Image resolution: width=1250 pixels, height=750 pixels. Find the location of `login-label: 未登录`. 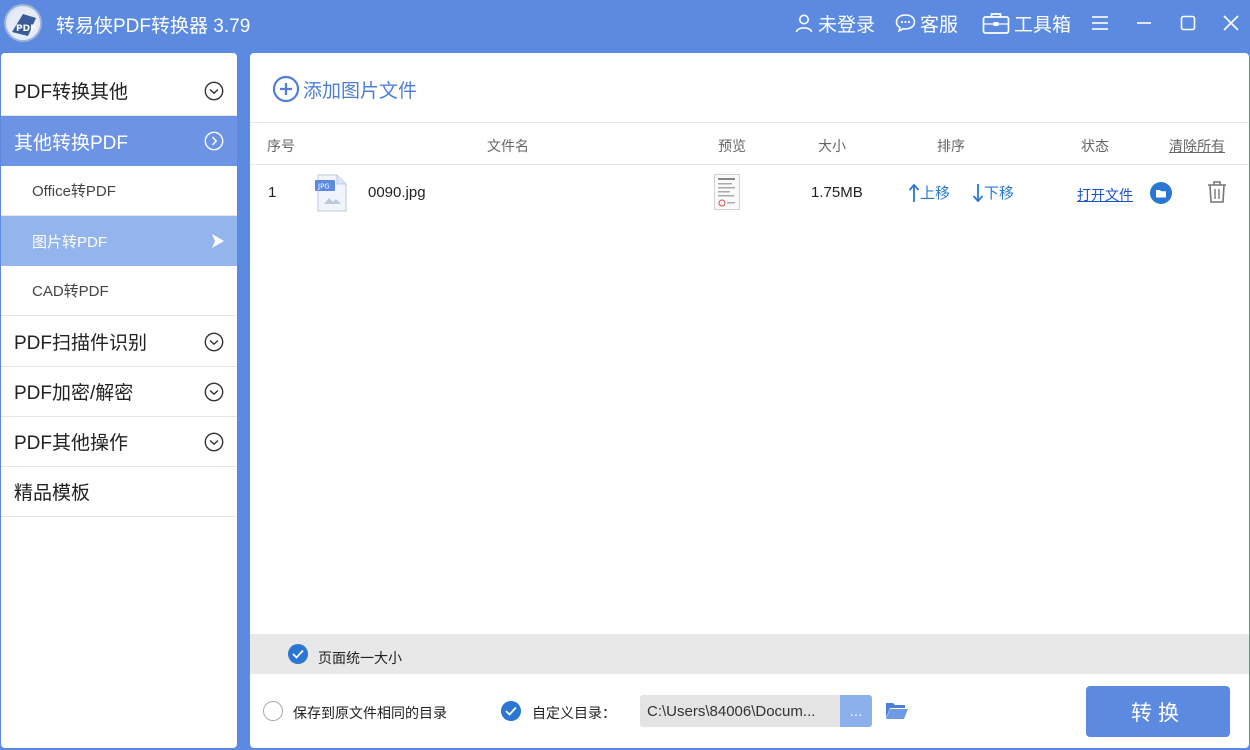

login-label: 未登录 is located at coordinates (847, 25).